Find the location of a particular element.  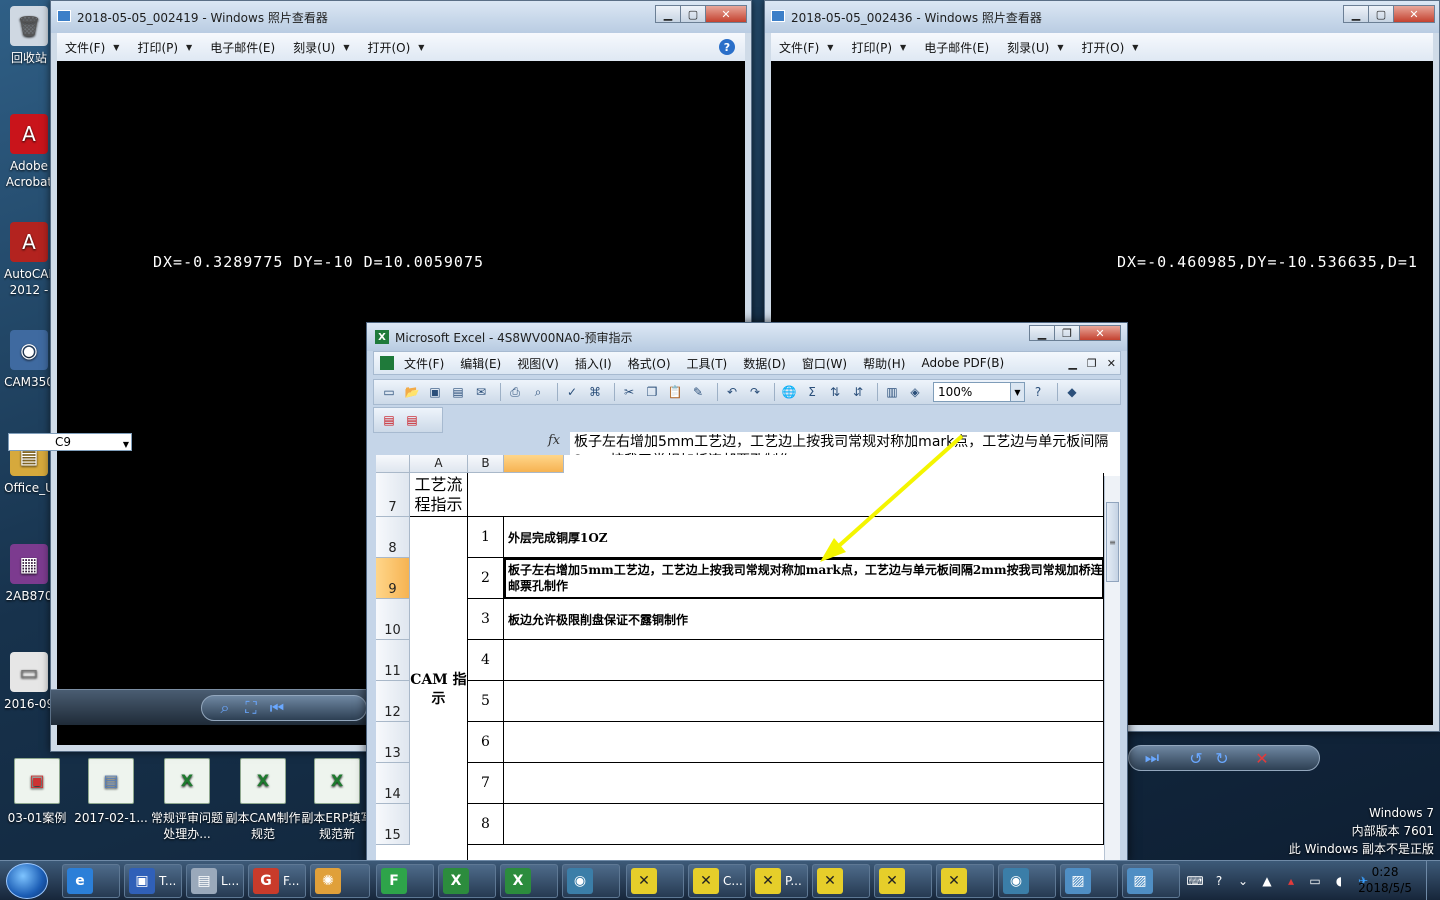

column-header-b: B is located at coordinates (486, 464).